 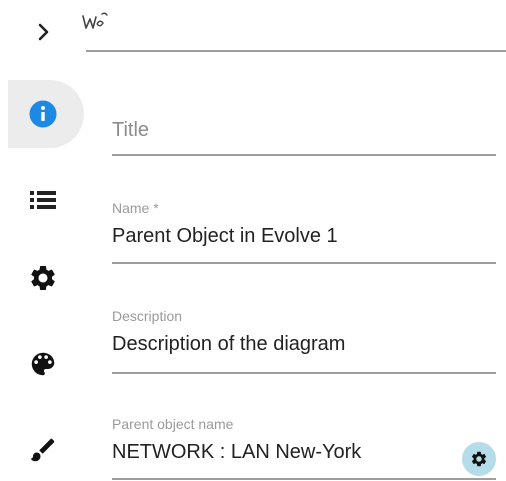 I want to click on description-label: Description, so click(x=147, y=316).